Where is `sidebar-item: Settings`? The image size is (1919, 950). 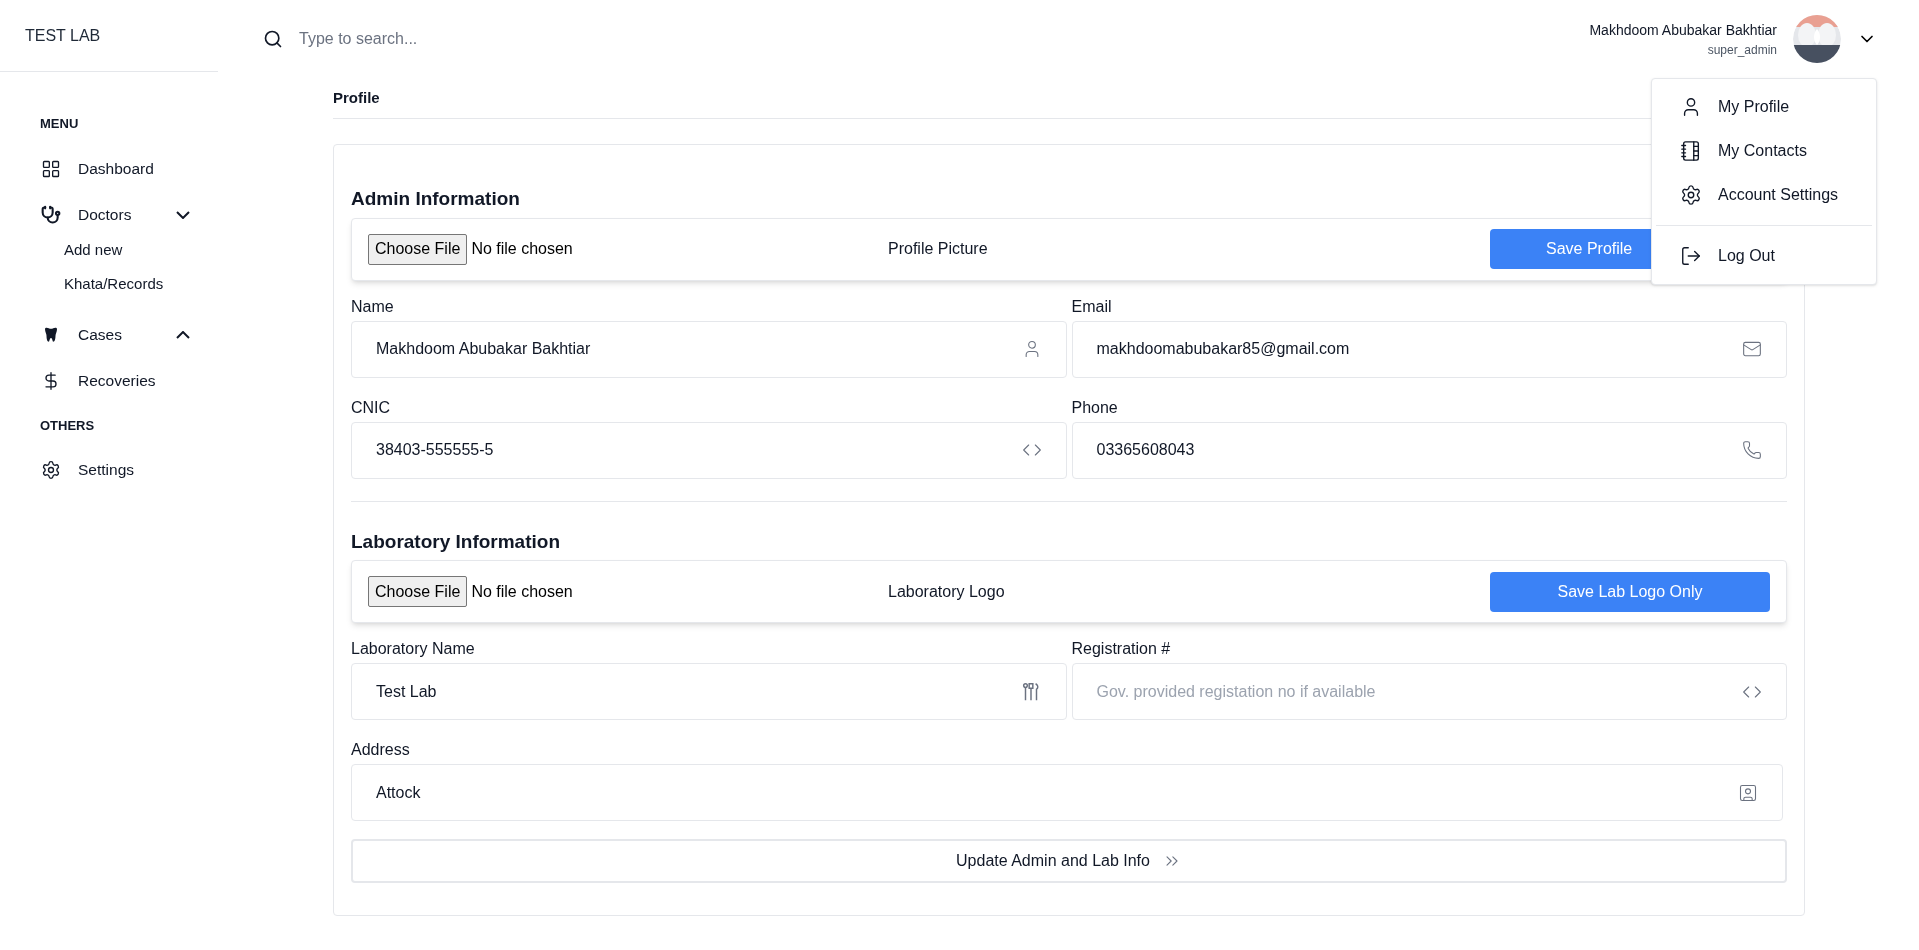
sidebar-item: Settings is located at coordinates (115, 470).